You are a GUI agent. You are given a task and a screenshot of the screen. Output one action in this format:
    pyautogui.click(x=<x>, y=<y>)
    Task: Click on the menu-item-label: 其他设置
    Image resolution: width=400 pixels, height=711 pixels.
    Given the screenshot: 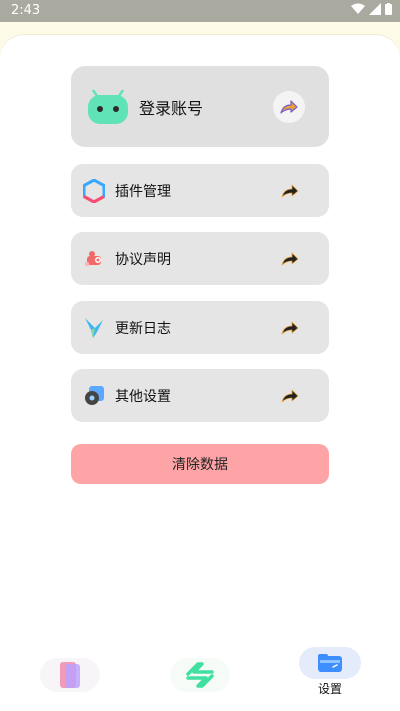 What is the action you would take?
    pyautogui.click(x=143, y=396)
    